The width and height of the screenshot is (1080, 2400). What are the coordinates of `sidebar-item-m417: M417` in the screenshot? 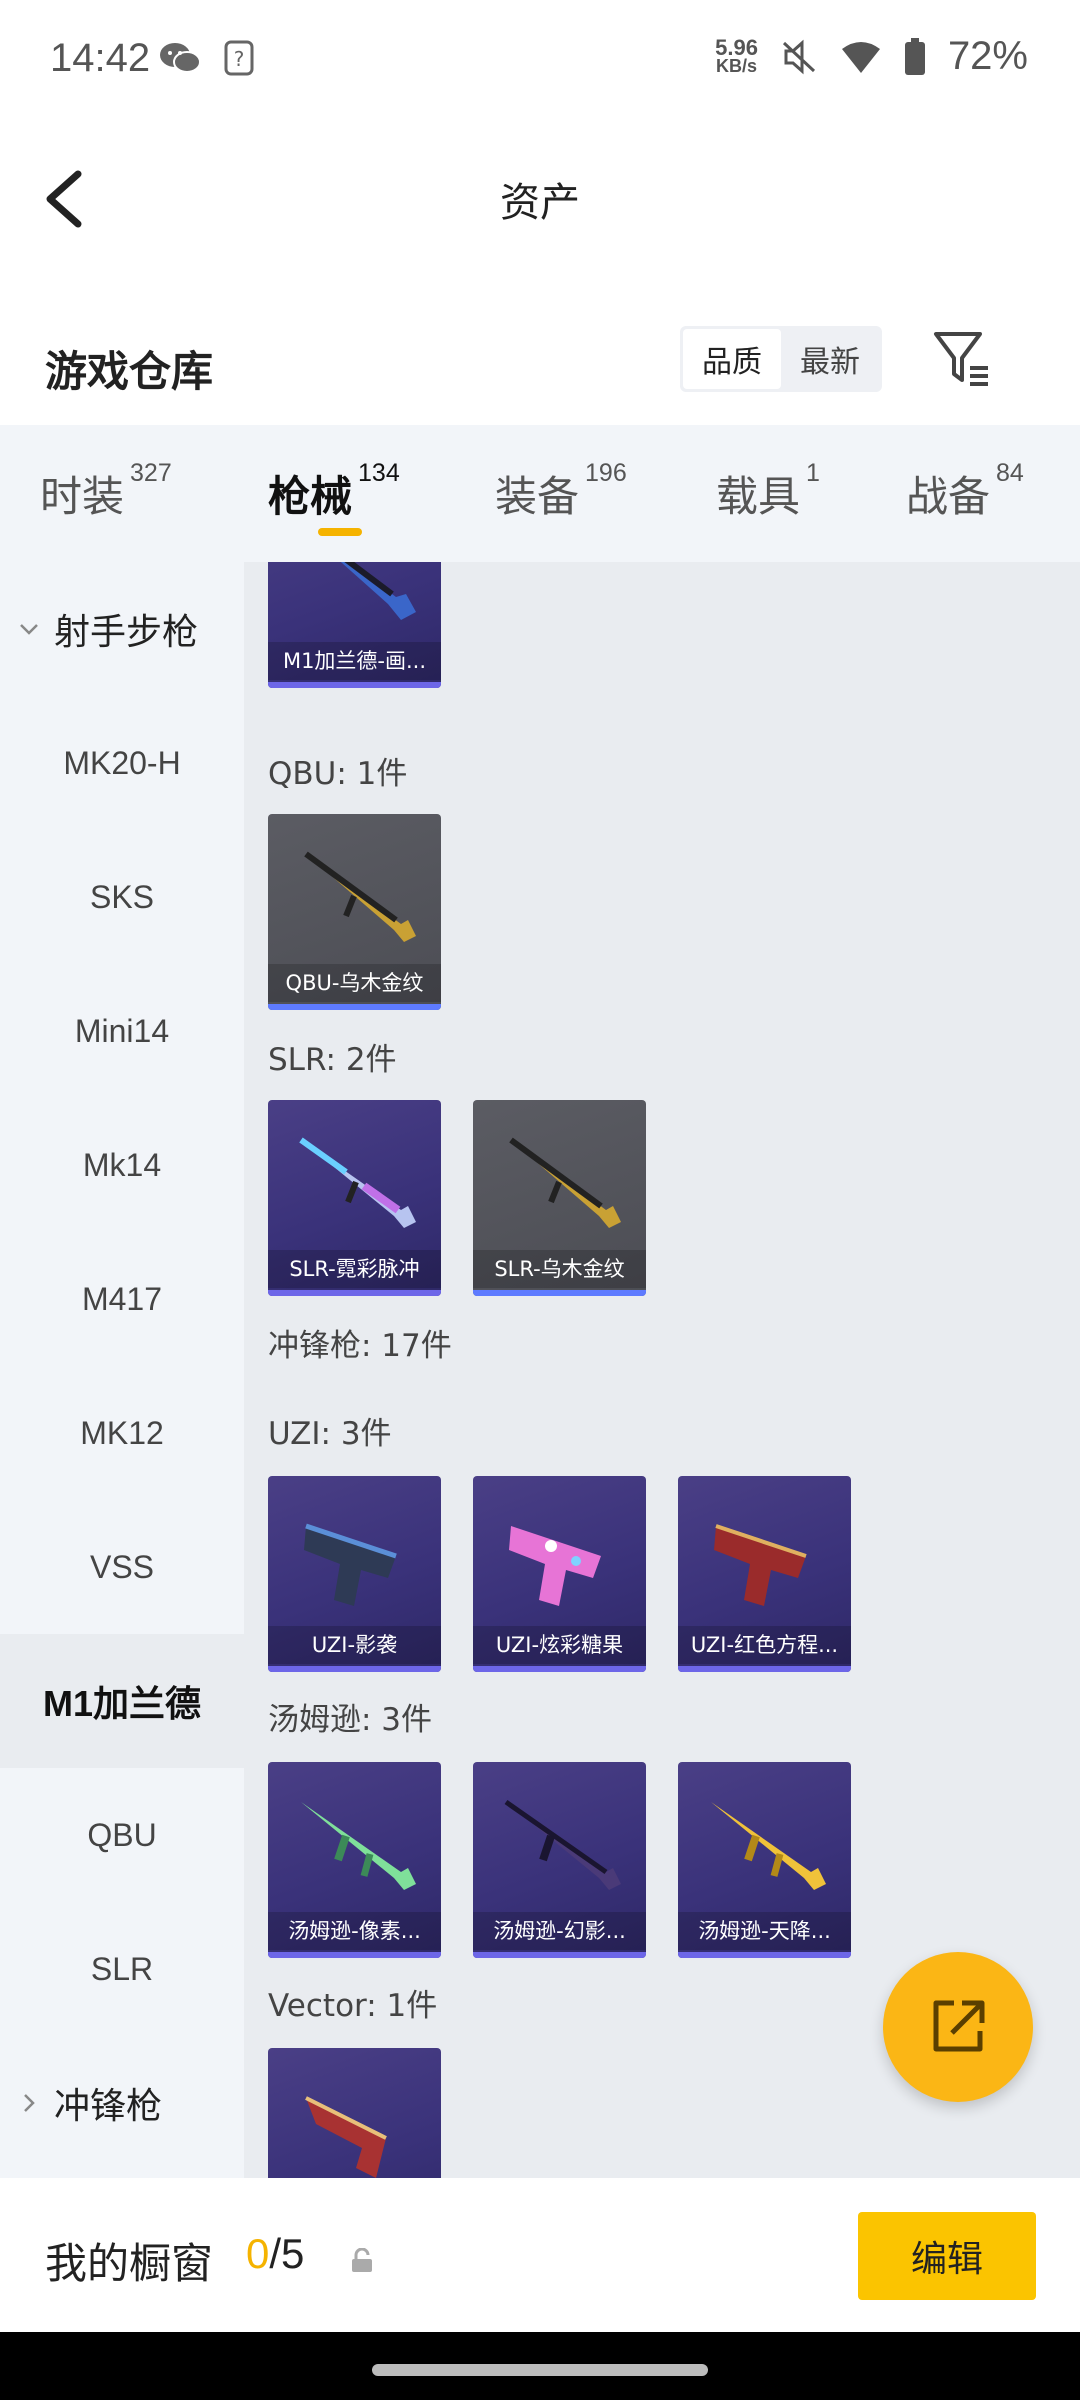 It's located at (122, 1299).